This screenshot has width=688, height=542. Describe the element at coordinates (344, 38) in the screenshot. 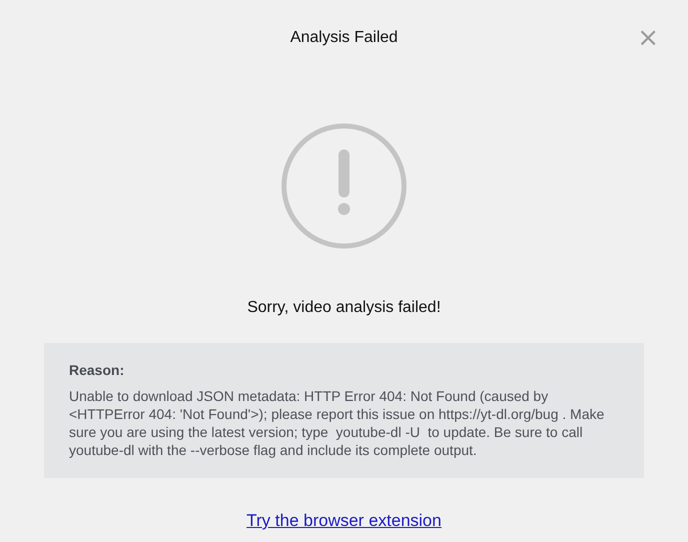

I see `dialog-title: Analysis Failed` at that location.